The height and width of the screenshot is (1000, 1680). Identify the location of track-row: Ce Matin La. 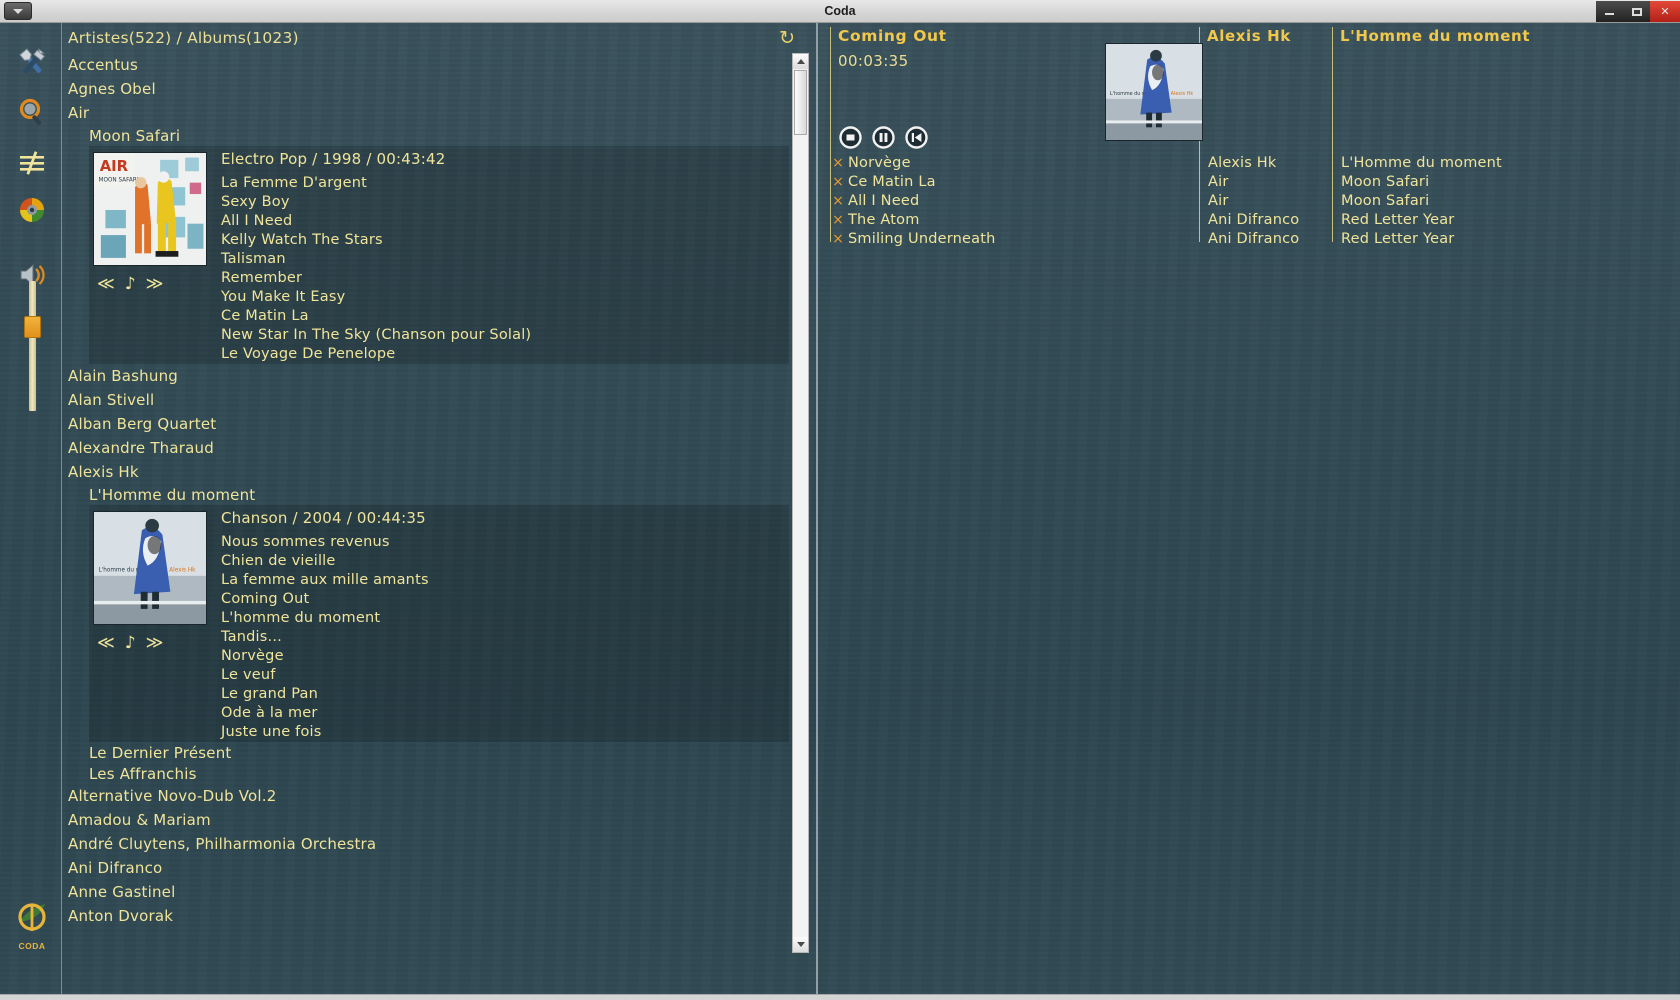
(376, 316).